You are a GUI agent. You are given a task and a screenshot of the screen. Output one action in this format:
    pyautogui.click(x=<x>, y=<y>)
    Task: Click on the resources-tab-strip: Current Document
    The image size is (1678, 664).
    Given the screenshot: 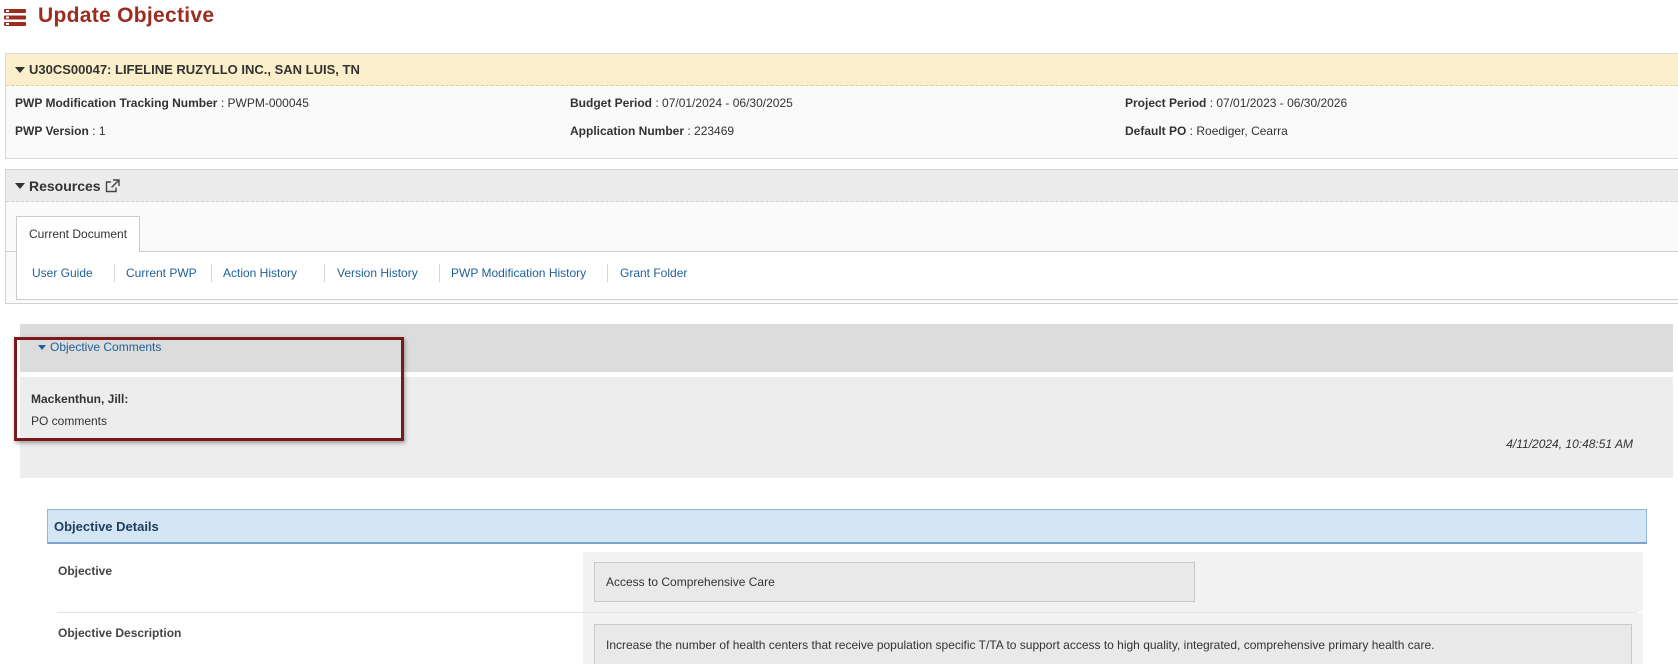 What is the action you would take?
    pyautogui.click(x=842, y=227)
    